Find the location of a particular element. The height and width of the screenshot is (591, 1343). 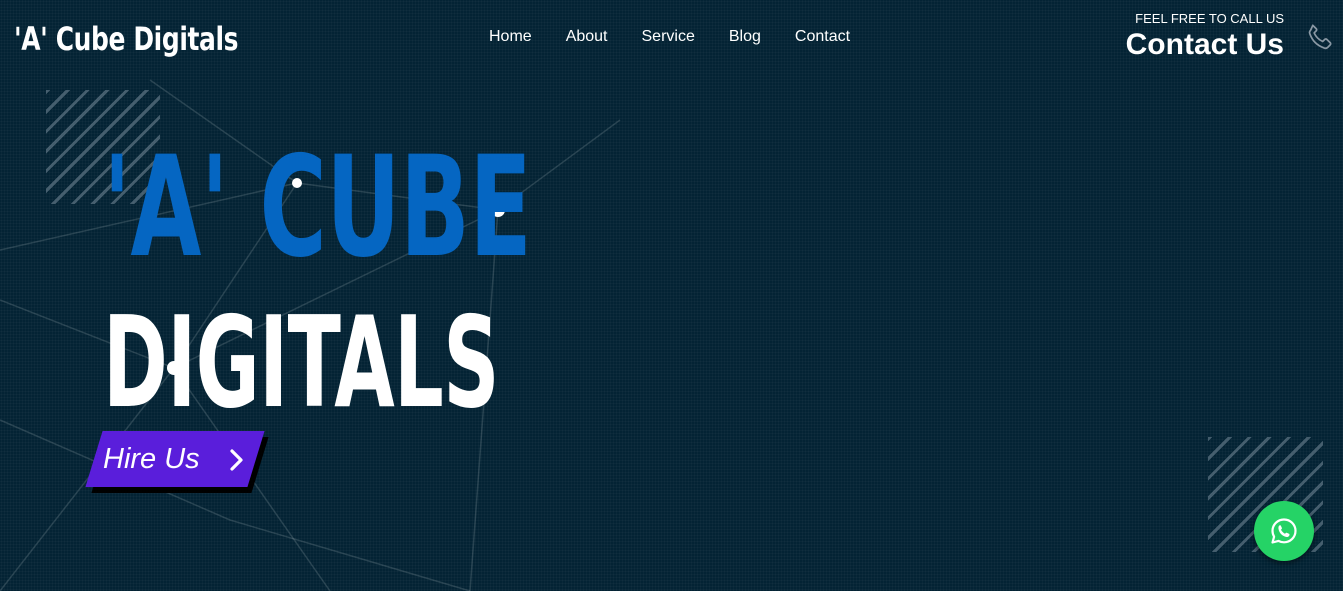

phone-icon is located at coordinates (1320, 38).